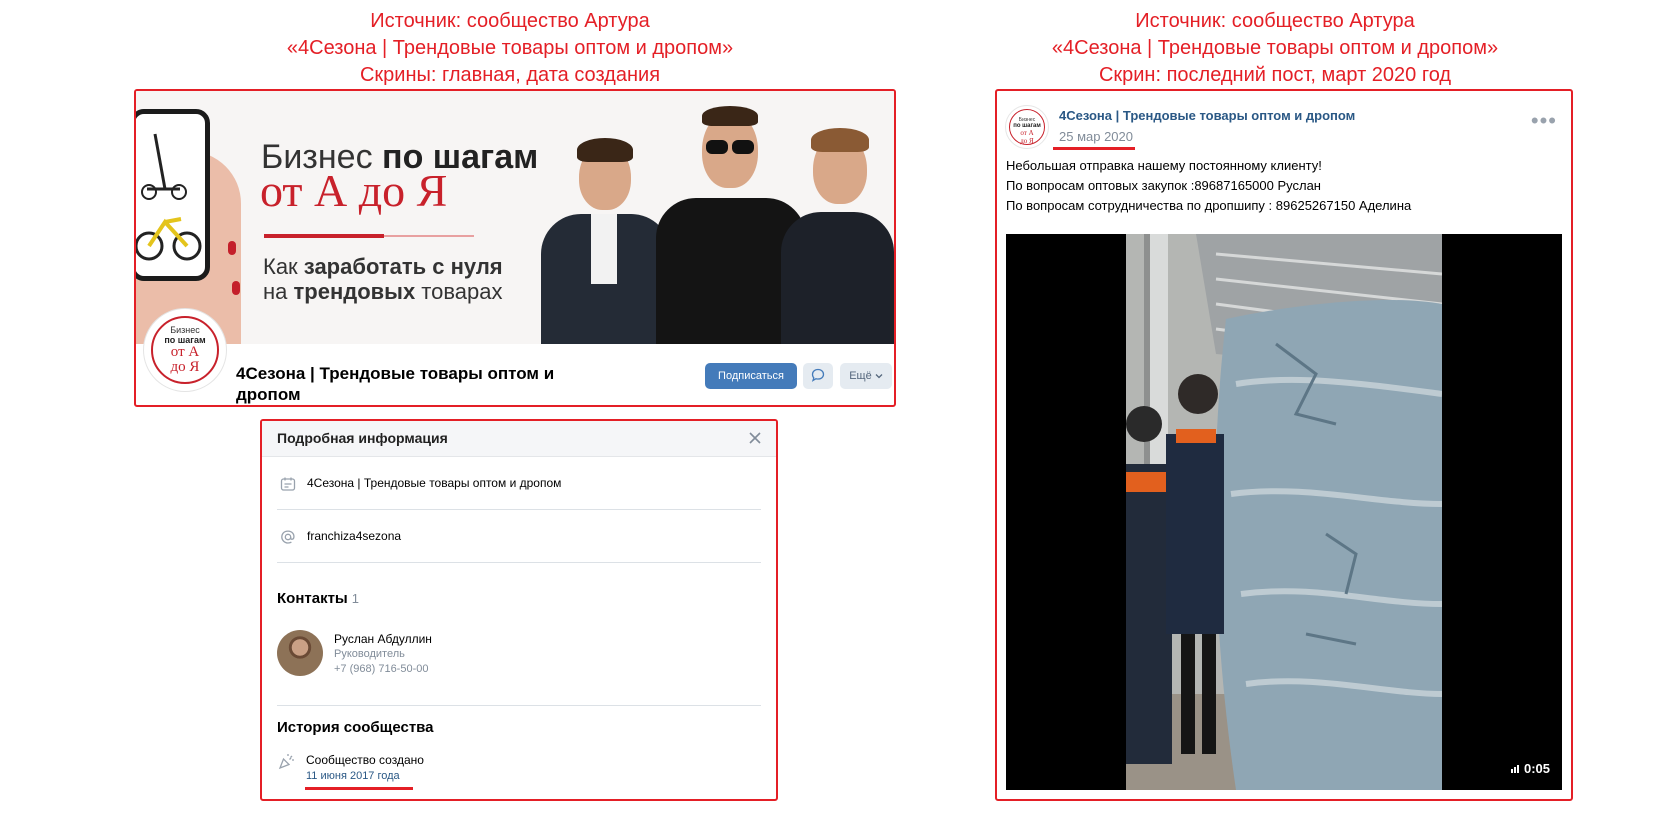 The height and width of the screenshot is (816, 1680). Describe the element at coordinates (185, 330) in the screenshot. I see `avatar-text: Бизнес` at that location.